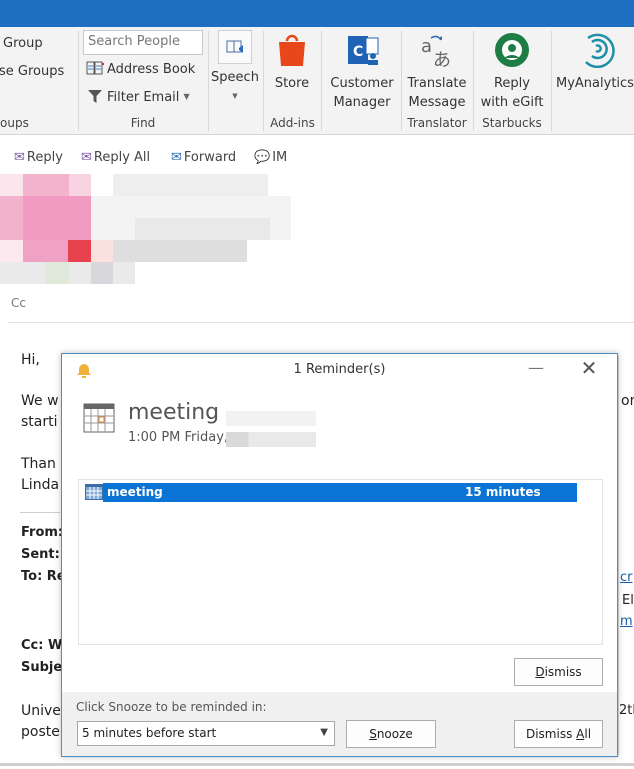 This screenshot has width=634, height=769. Describe the element at coordinates (618, 555) in the screenshot. I see `pane-border` at that location.